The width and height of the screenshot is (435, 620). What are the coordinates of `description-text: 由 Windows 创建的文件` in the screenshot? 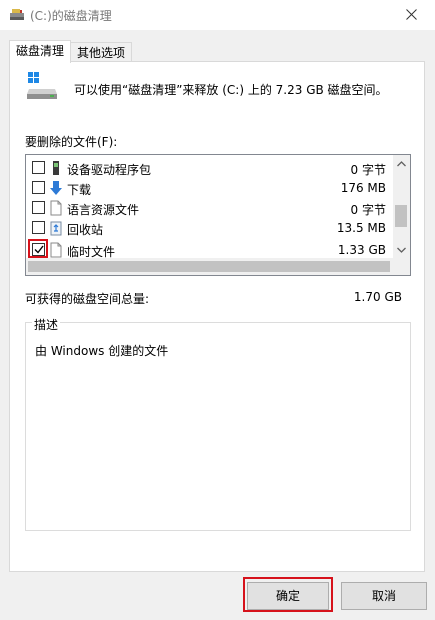 It's located at (102, 351).